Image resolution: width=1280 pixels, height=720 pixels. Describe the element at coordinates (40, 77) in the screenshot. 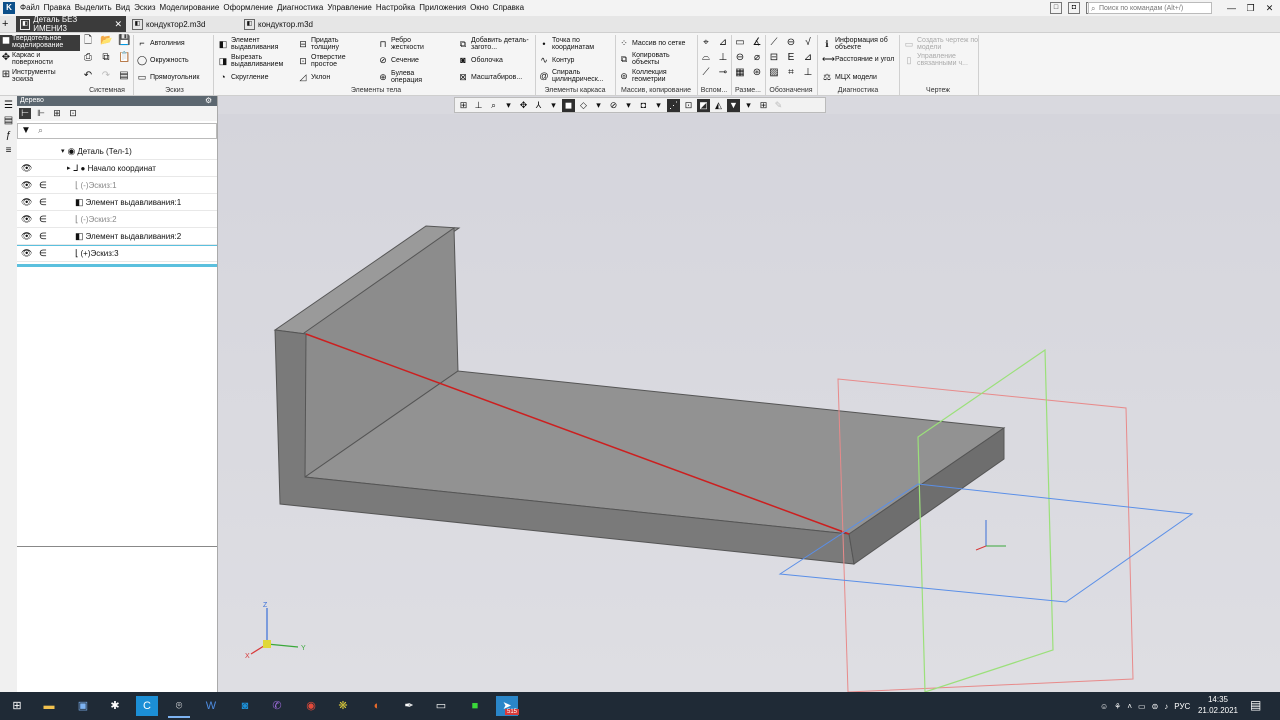

I see `mode-sketch-tools: ⊞ Инструменты эскиза` at that location.